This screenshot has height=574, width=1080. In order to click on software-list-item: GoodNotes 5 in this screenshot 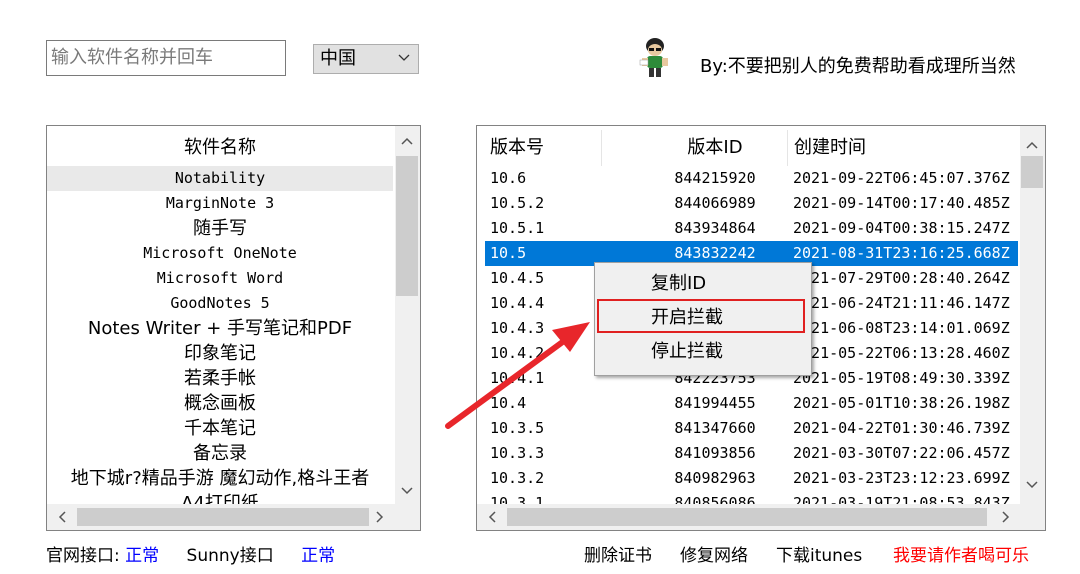, I will do `click(220, 303)`.